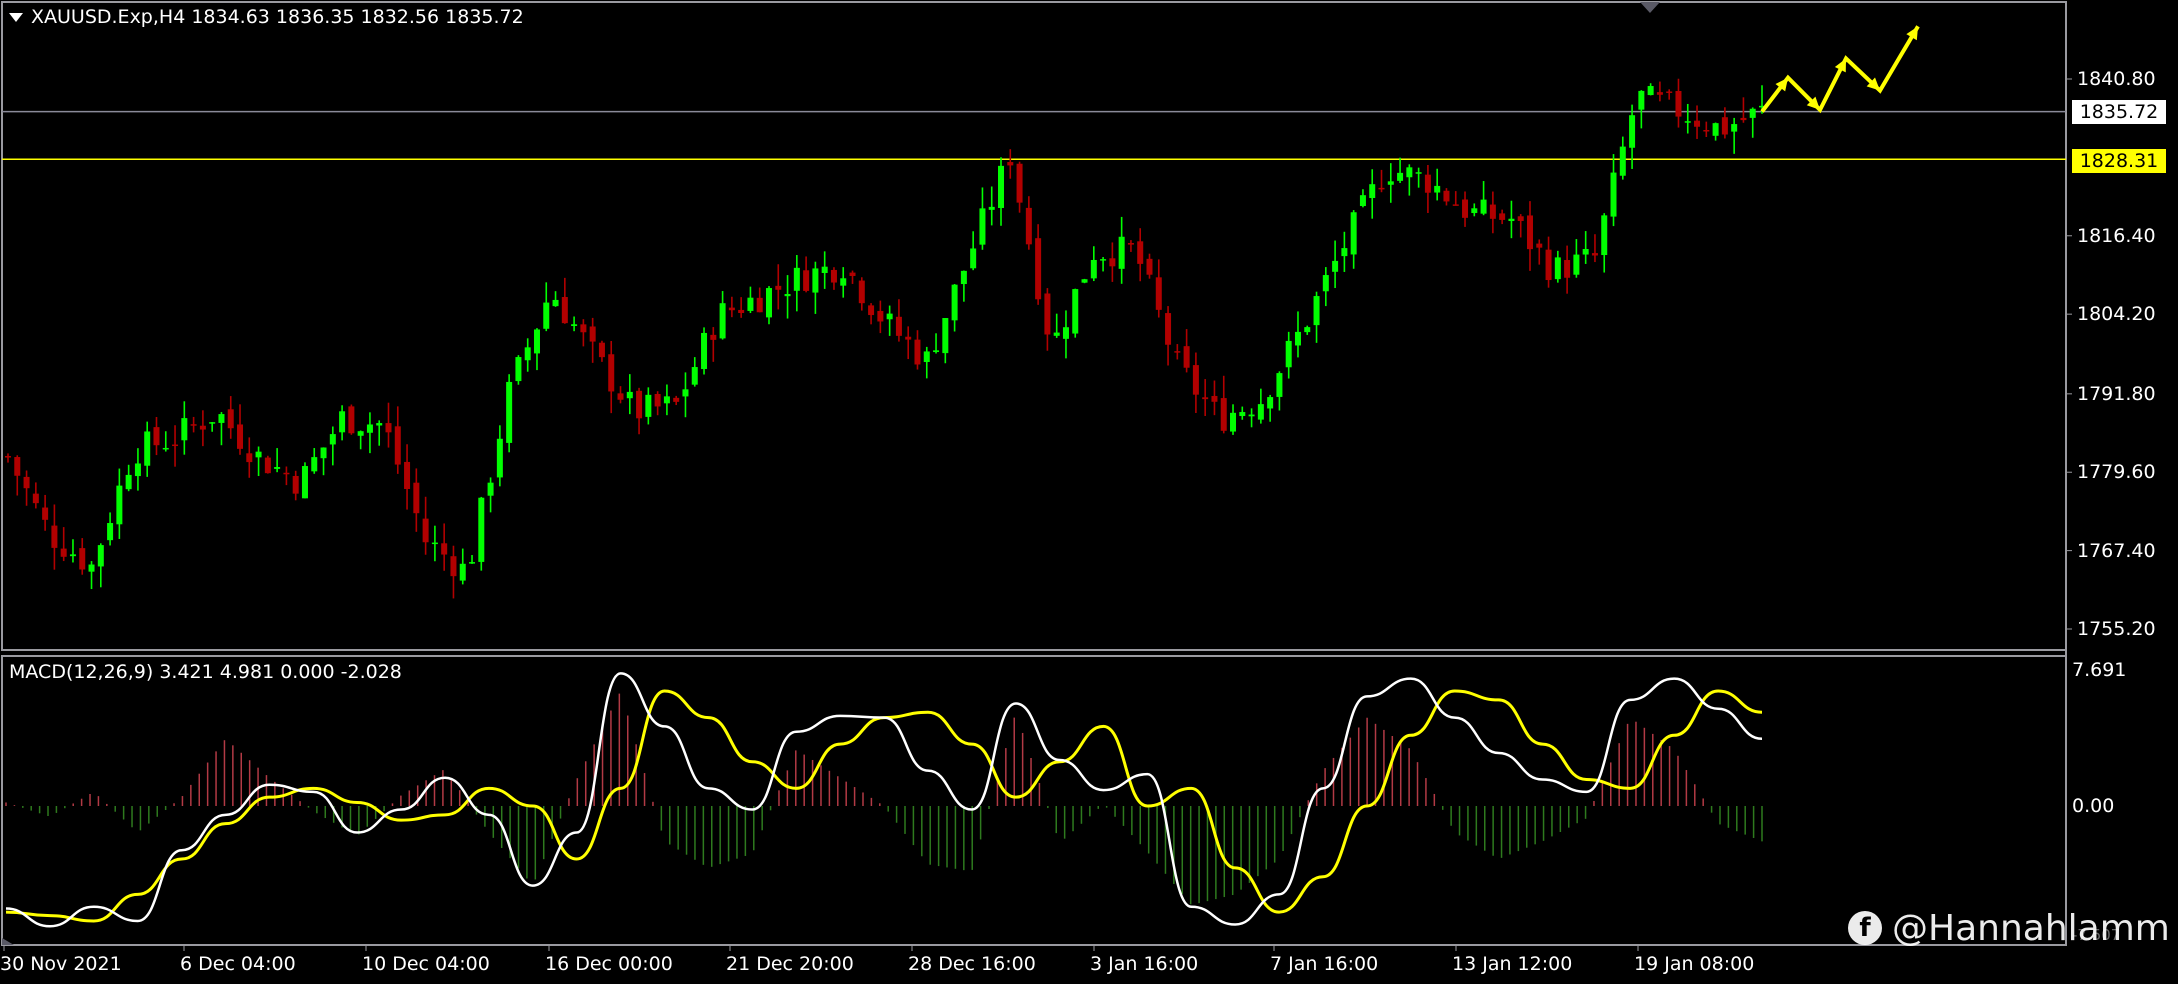 The image size is (2178, 984). I want to click on dropdown-triangle-icon, so click(16, 17).